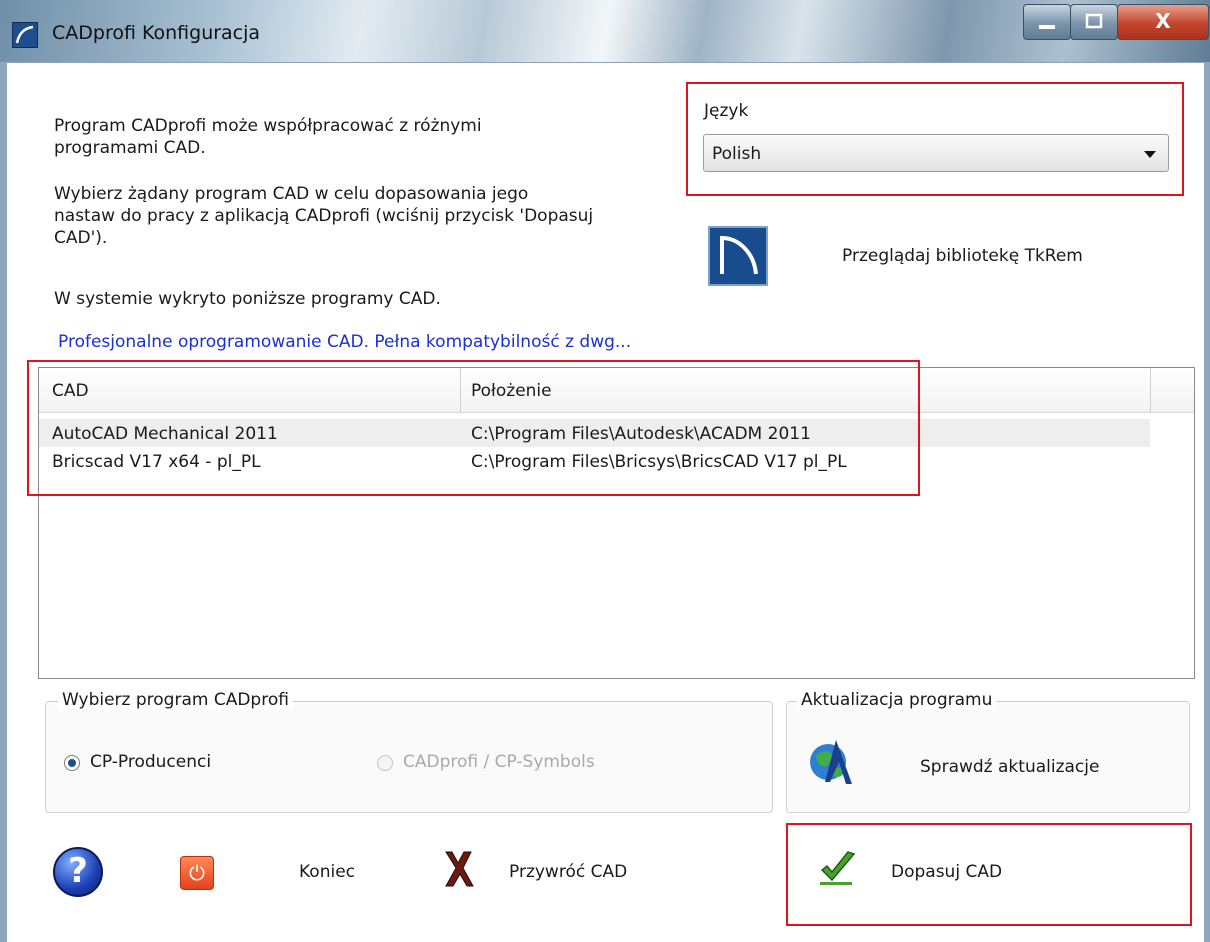  What do you see at coordinates (605, 31) in the screenshot?
I see `title-bar: CADprofi Konfiguracja X` at bounding box center [605, 31].